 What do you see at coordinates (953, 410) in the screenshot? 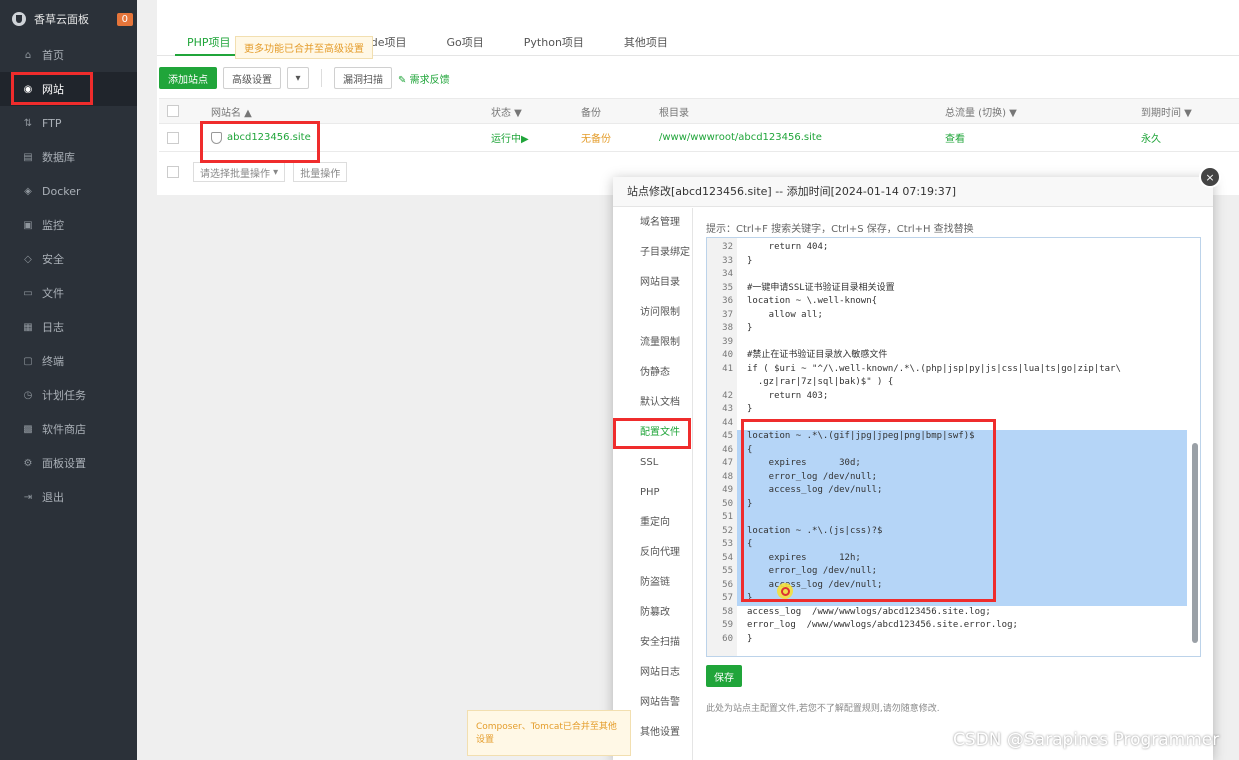
I see `code-line: 43}` at bounding box center [953, 410].